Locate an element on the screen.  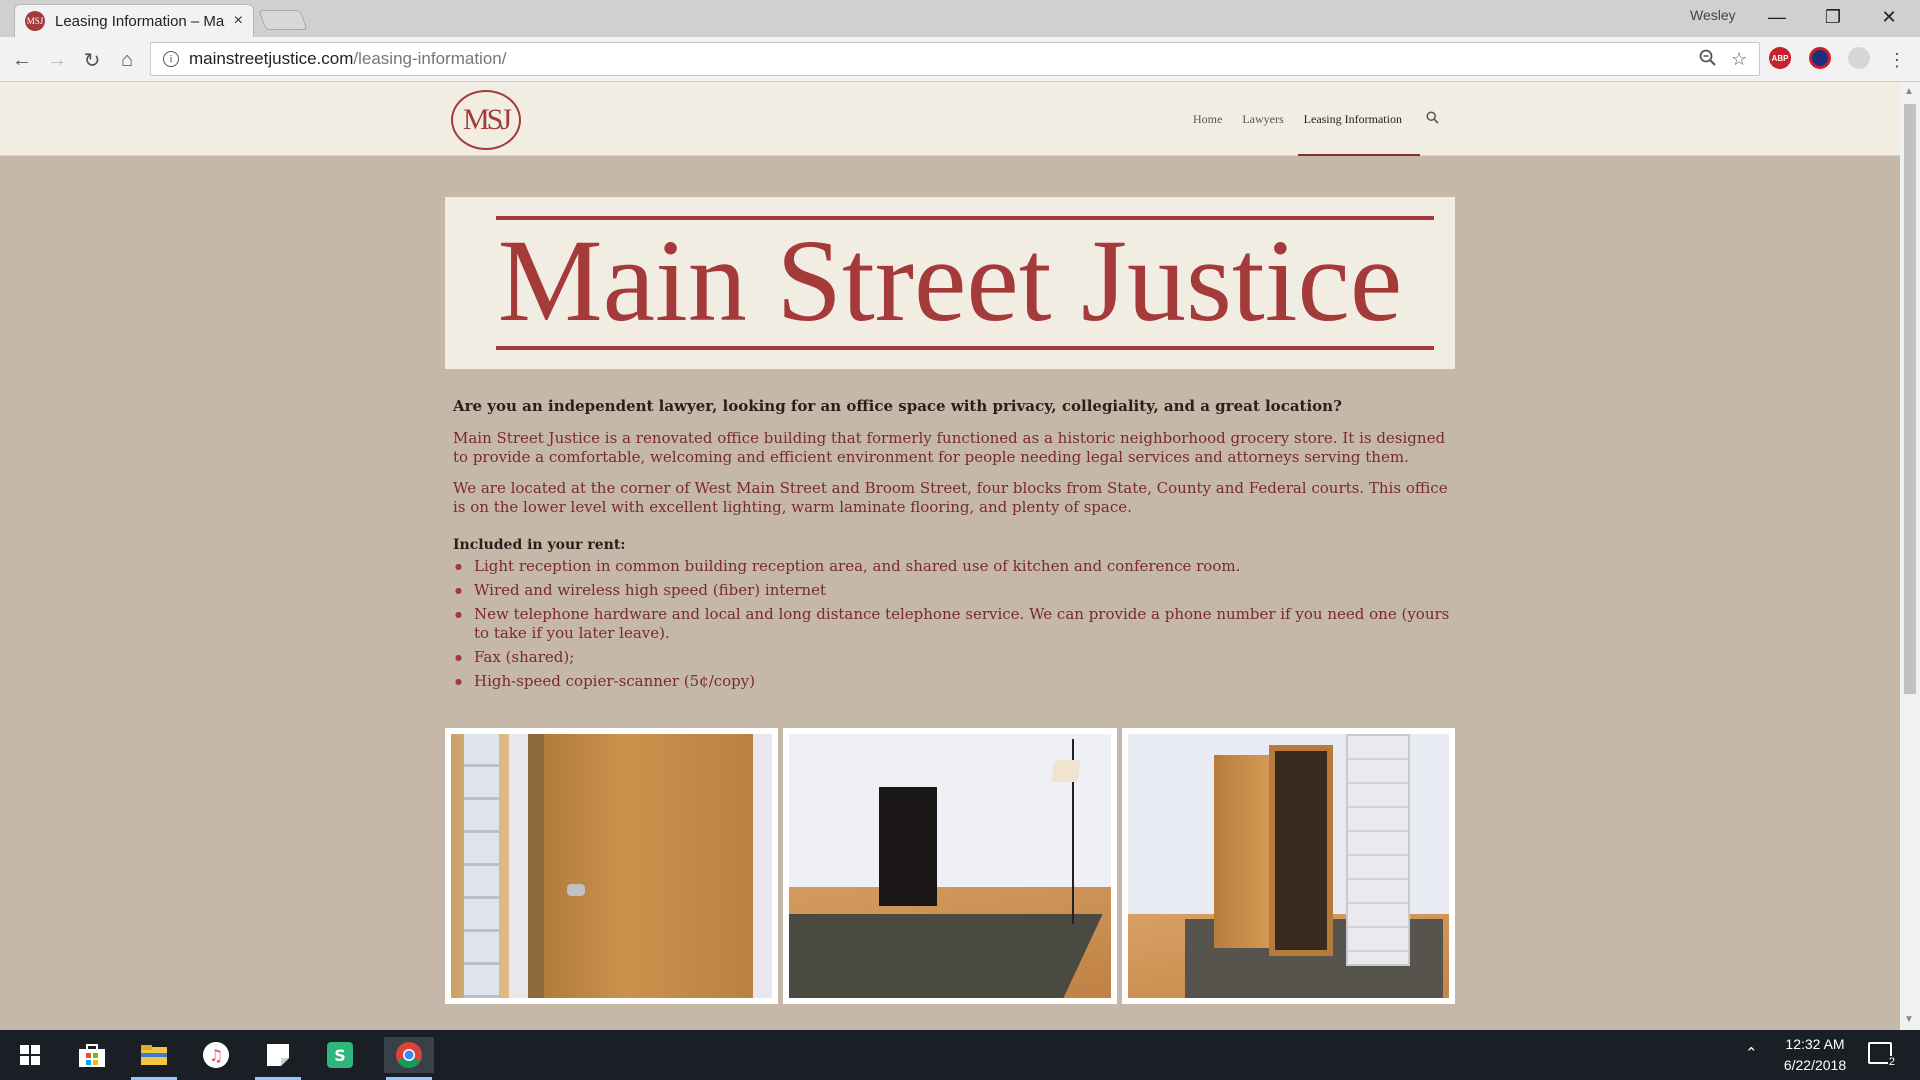
forward-arrow-icon: → is located at coordinates (57, 60).